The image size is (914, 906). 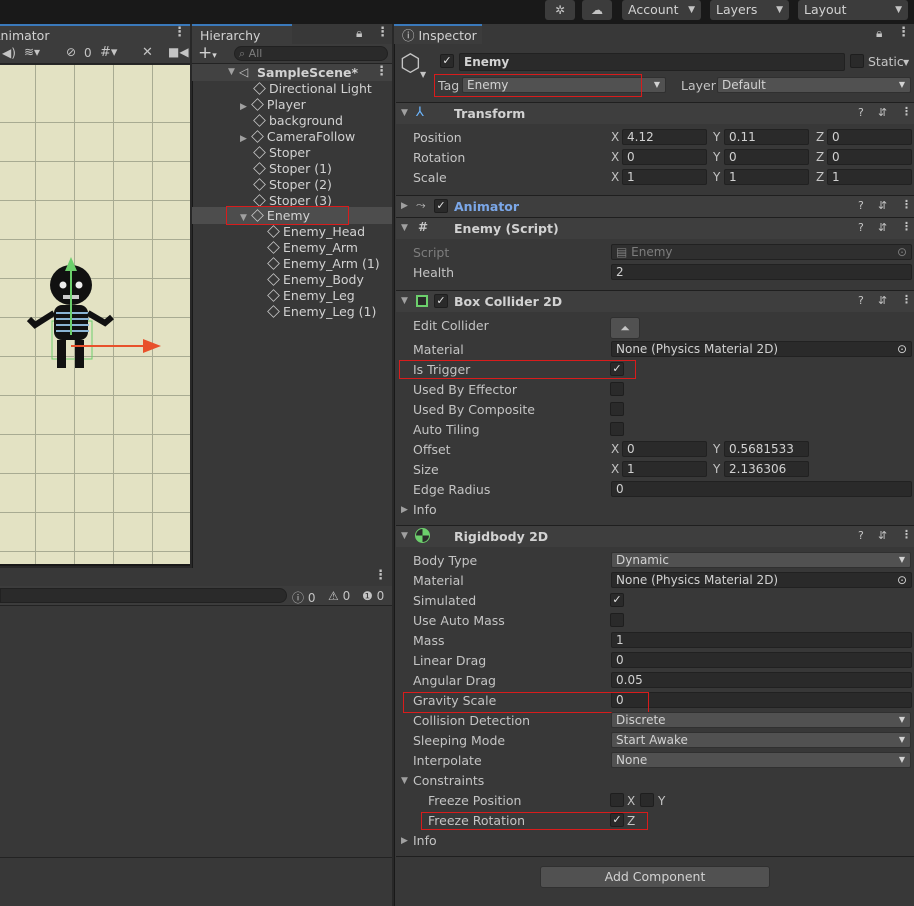 What do you see at coordinates (323, 264) in the screenshot?
I see `list-item: Enemy_Arm (1)` at bounding box center [323, 264].